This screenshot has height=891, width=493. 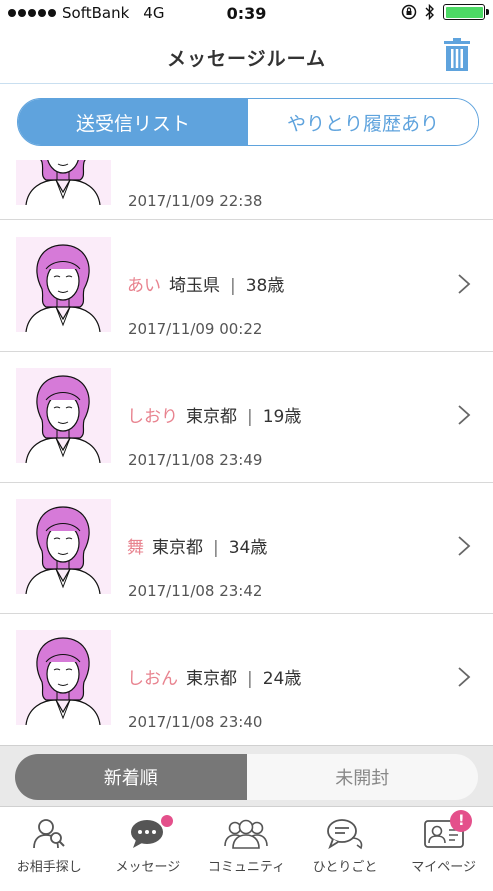 What do you see at coordinates (133, 122) in the screenshot?
I see `tab-sent-received-list: 送受信リスト` at bounding box center [133, 122].